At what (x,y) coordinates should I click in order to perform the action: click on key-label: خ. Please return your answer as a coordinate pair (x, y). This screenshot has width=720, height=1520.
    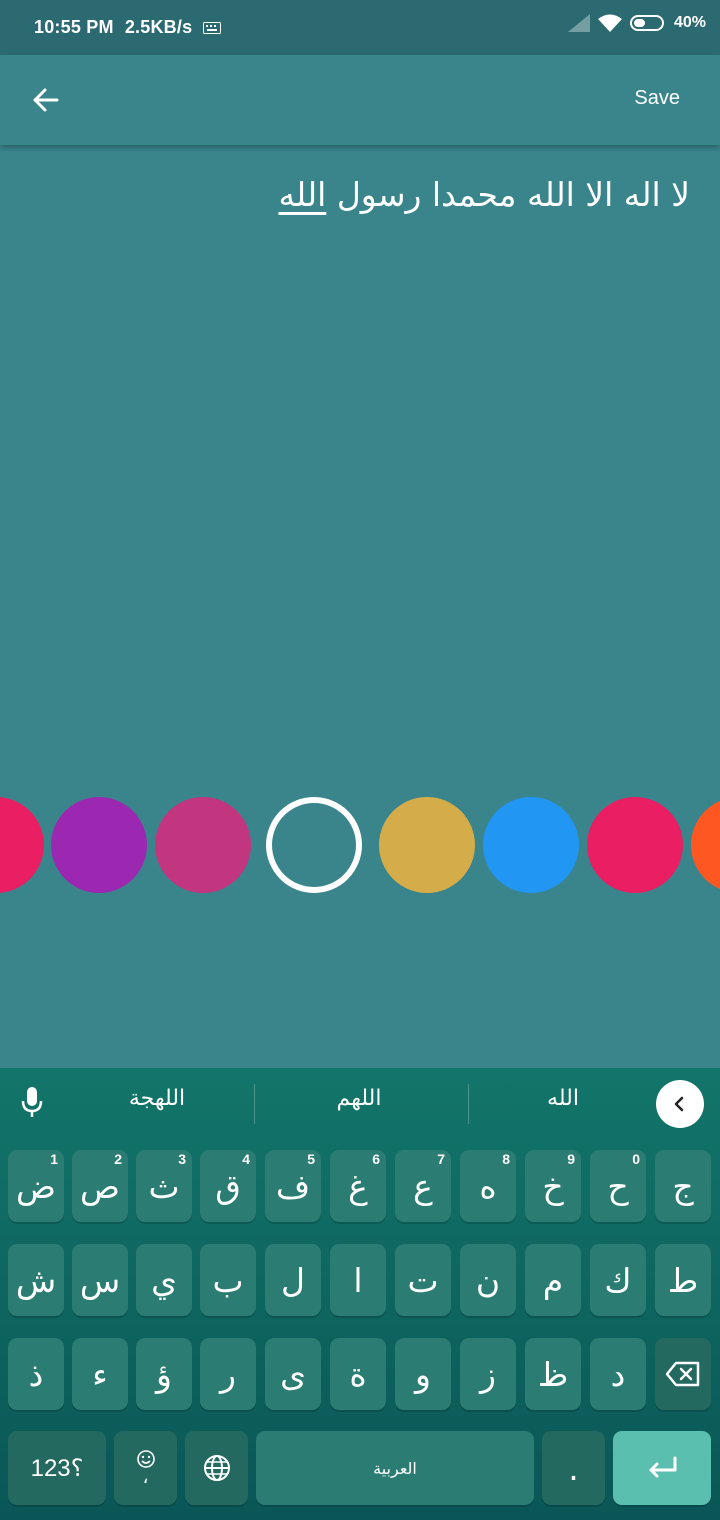
    Looking at the image, I should click on (553, 1186).